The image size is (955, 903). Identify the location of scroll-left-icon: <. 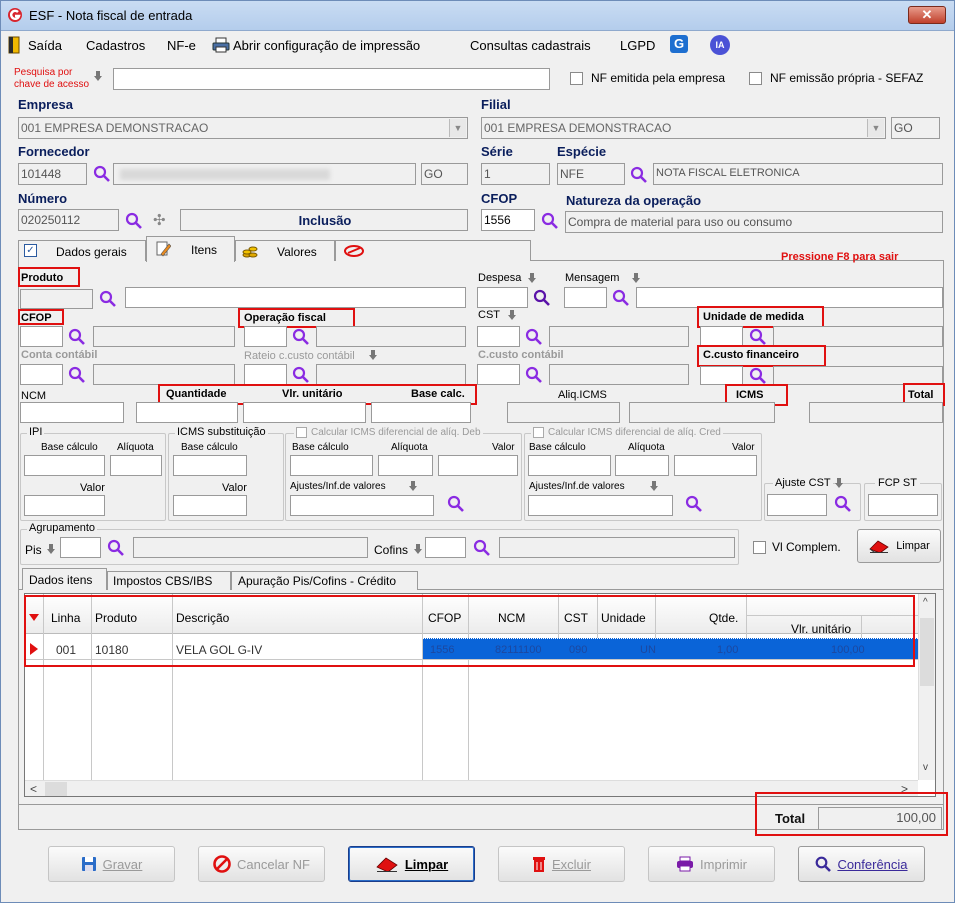
(33, 789).